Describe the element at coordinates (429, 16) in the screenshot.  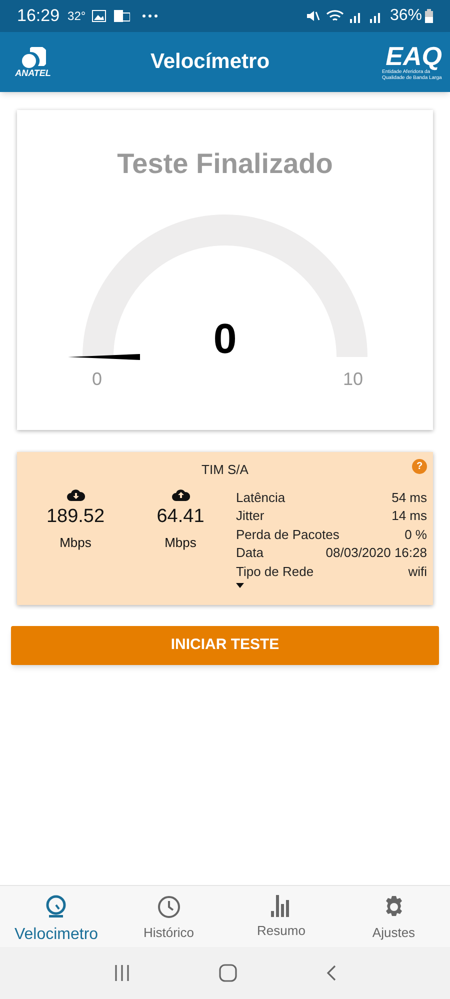
I see `battery-icon` at that location.